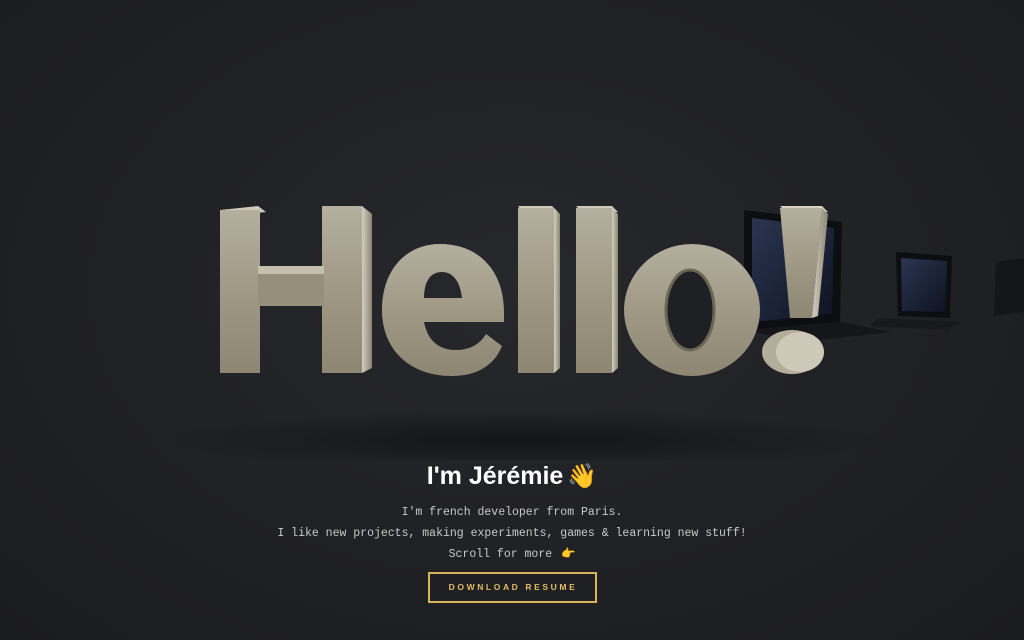 The height and width of the screenshot is (640, 1024). What do you see at coordinates (512, 512) in the screenshot?
I see `intro-line-1: I'm french developer from Paris.` at bounding box center [512, 512].